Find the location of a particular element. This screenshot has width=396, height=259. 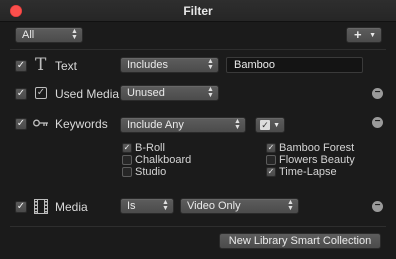

keyword-label: Studio is located at coordinates (151, 172).